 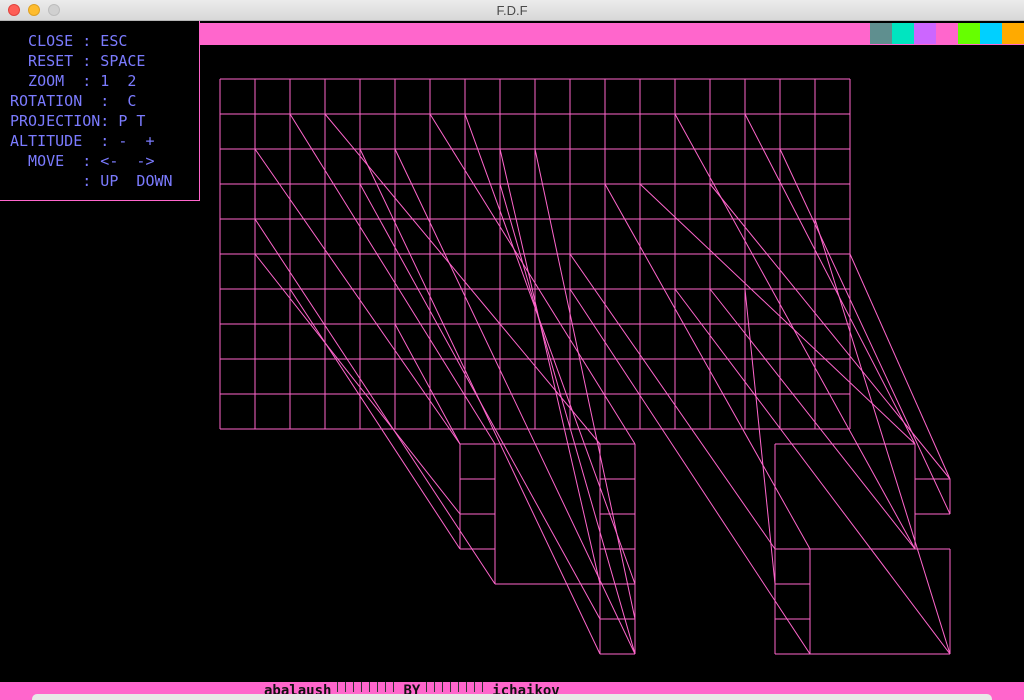 I want to click on control-zoom: ZOOM : 1 2, so click(x=73, y=81).